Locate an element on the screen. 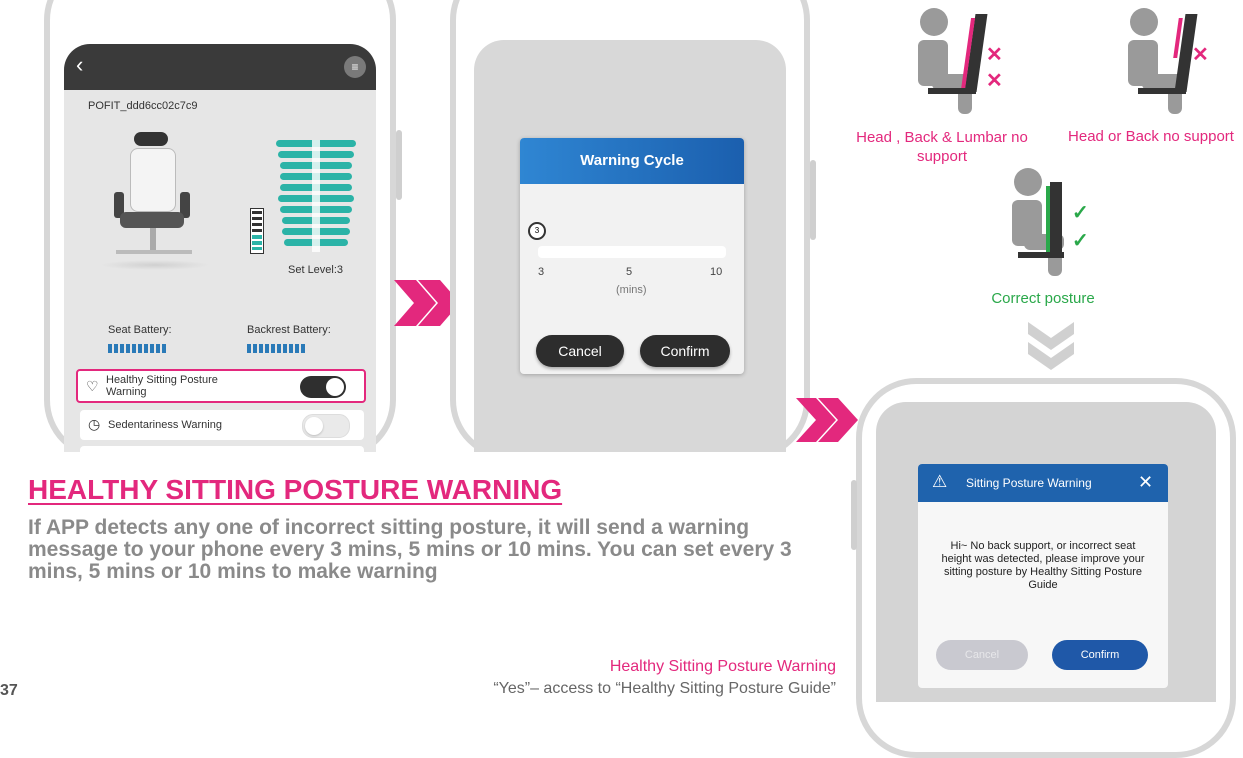 This screenshot has height=758, width=1243. dialog-header: ⚠ Sitting Posture Warning ✕ is located at coordinates (1043, 483).